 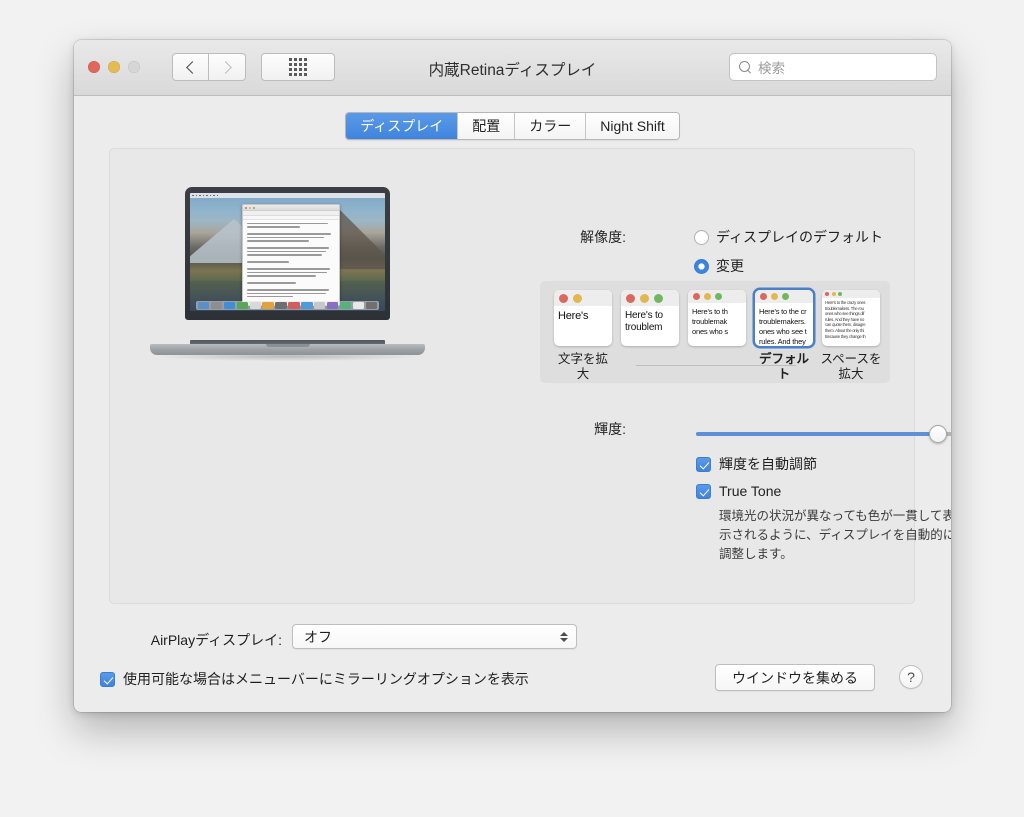 I want to click on airplay-selected-value: オフ, so click(x=318, y=636).